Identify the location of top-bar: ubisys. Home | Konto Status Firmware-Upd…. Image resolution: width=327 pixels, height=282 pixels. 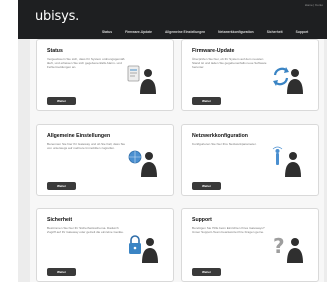
(172, 19).